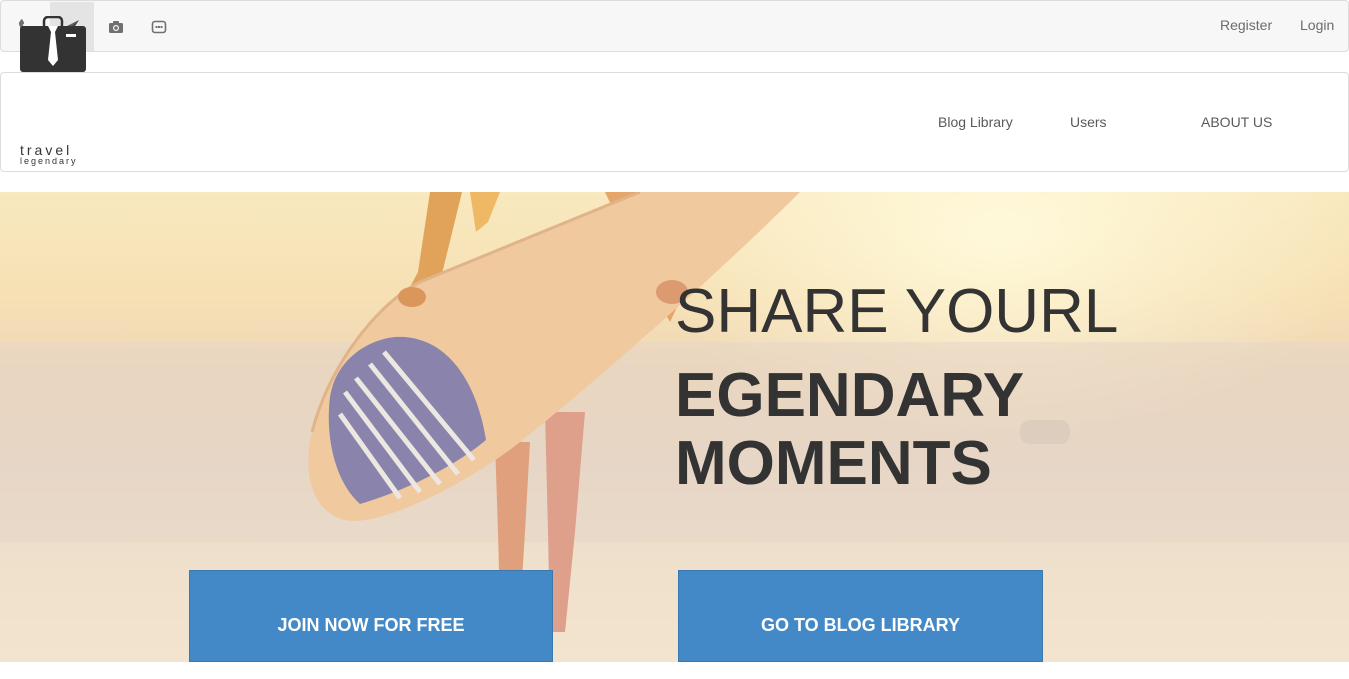 Image resolution: width=1349 pixels, height=679 pixels. I want to click on calendar-button, so click(159, 26).